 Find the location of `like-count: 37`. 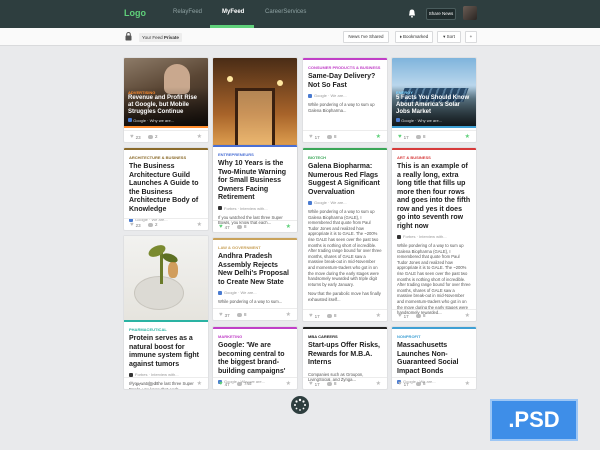

like-count: 37 is located at coordinates (227, 315).